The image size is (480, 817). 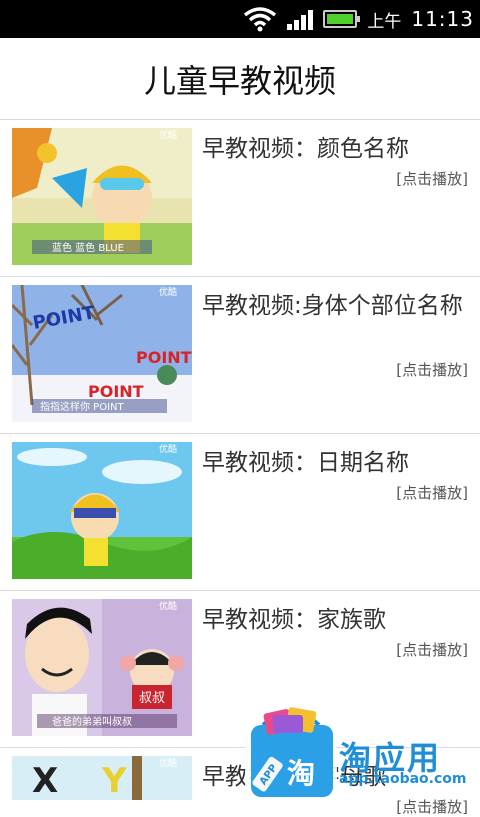 What do you see at coordinates (301, 773) in the screenshot?
I see `promo-icon-char: 淘` at bounding box center [301, 773].